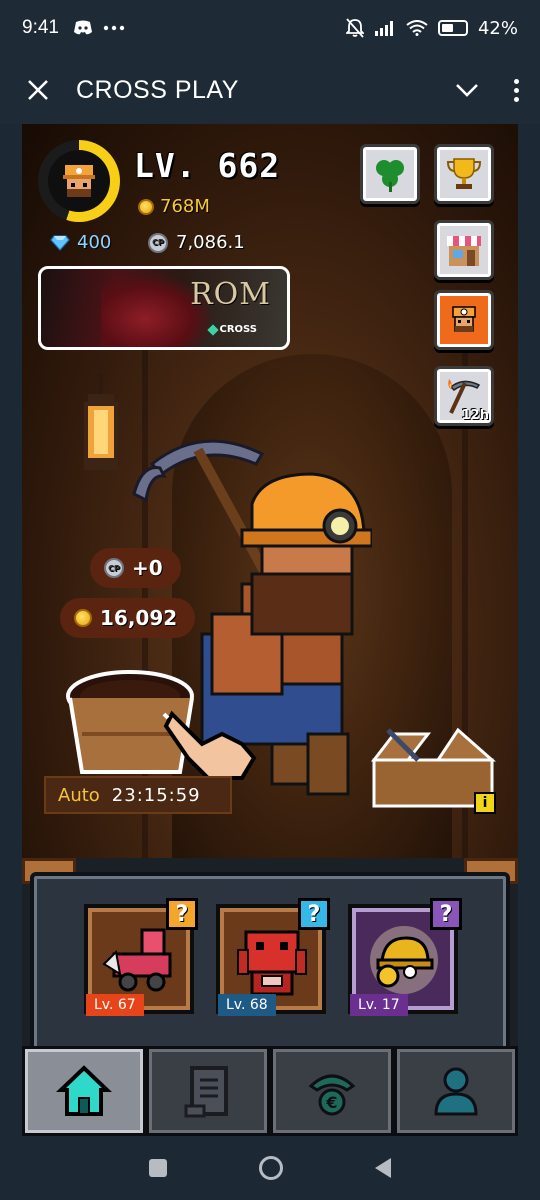  I want to click on equipment-slot-robot: Lv. 68 ?, so click(273, 957).